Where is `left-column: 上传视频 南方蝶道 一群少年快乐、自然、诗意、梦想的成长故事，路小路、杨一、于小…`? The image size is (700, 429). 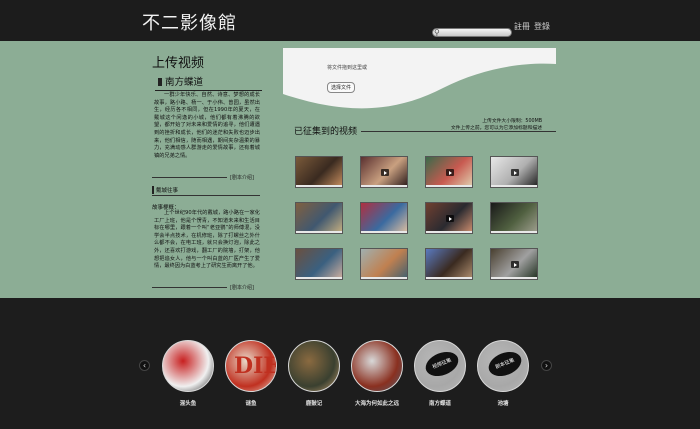
left-column: 上传视频 南方蝶道 一群少年快乐、自然、诗意、梦想的成长故事，路小路、杨一、于小… is located at coordinates (207, 169).